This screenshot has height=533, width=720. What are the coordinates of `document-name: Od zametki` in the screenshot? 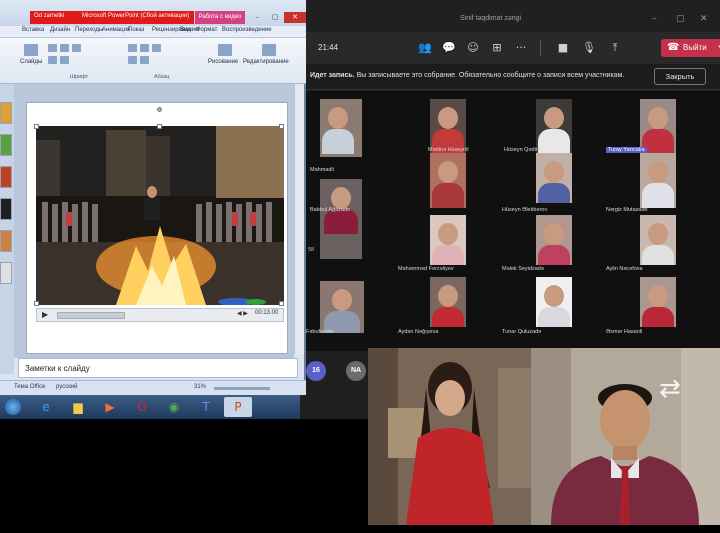 It's located at (49, 16).